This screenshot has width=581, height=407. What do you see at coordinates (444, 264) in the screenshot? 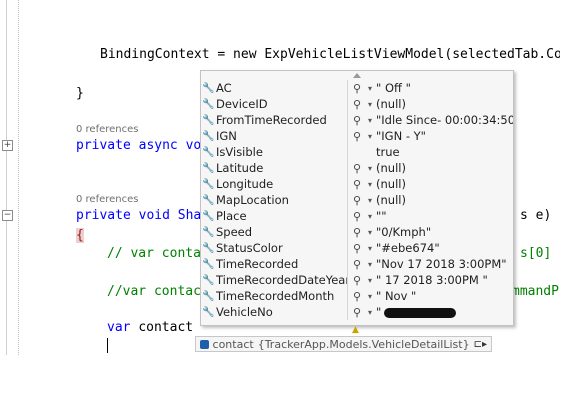
I see `property-value: "Nov 17 2018 3:00PM"` at bounding box center [444, 264].